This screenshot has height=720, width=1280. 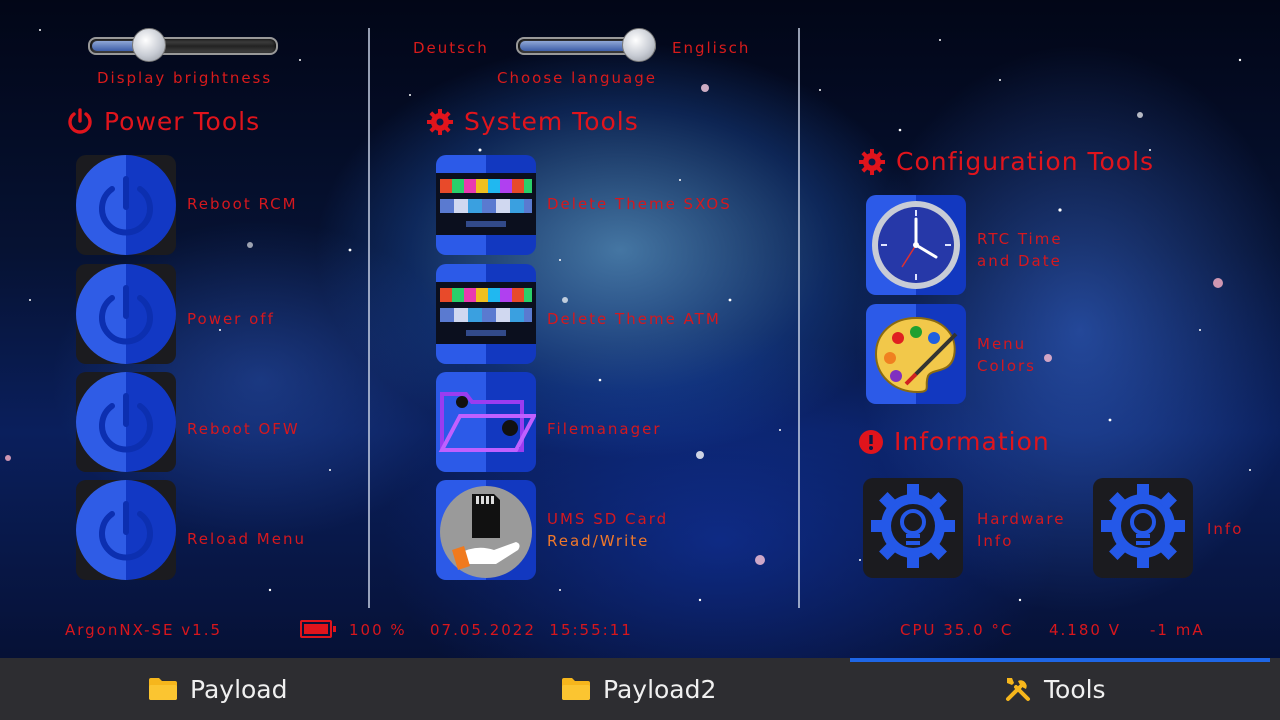 I want to click on information-title-text: Information, so click(x=972, y=441).